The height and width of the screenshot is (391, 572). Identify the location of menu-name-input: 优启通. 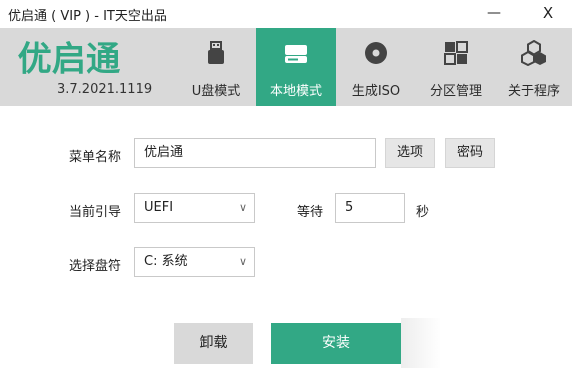
(255, 153).